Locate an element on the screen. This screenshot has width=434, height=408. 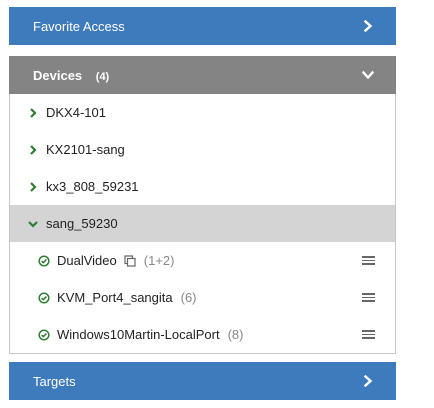
favorite-access-header: Favorite Access is located at coordinates (202, 26).